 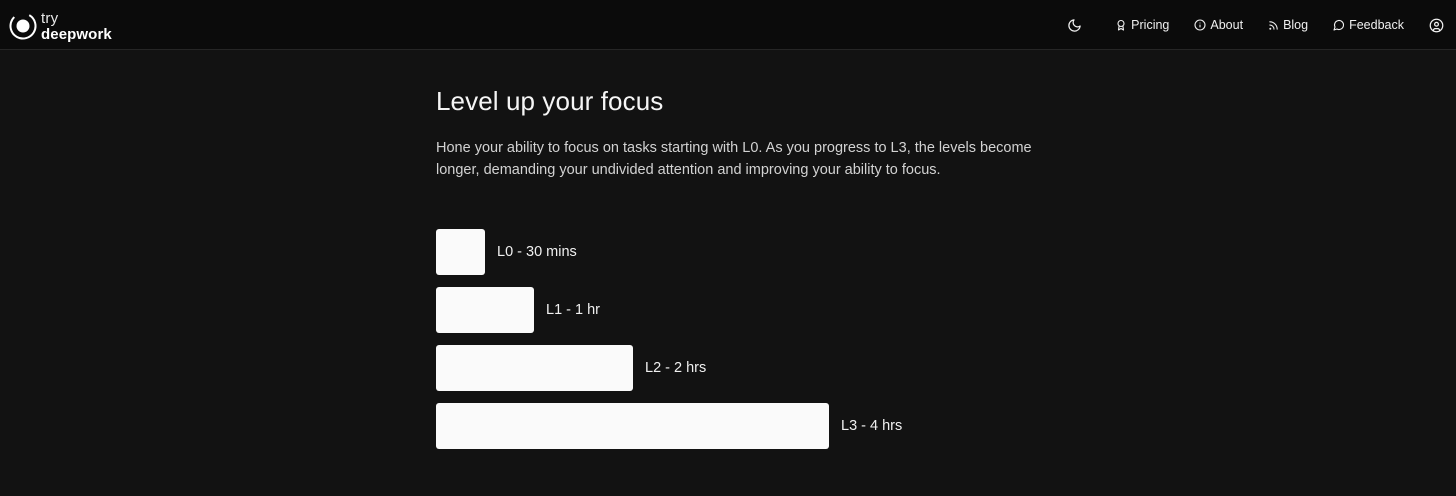 I want to click on moon-icon, so click(x=1074, y=25).